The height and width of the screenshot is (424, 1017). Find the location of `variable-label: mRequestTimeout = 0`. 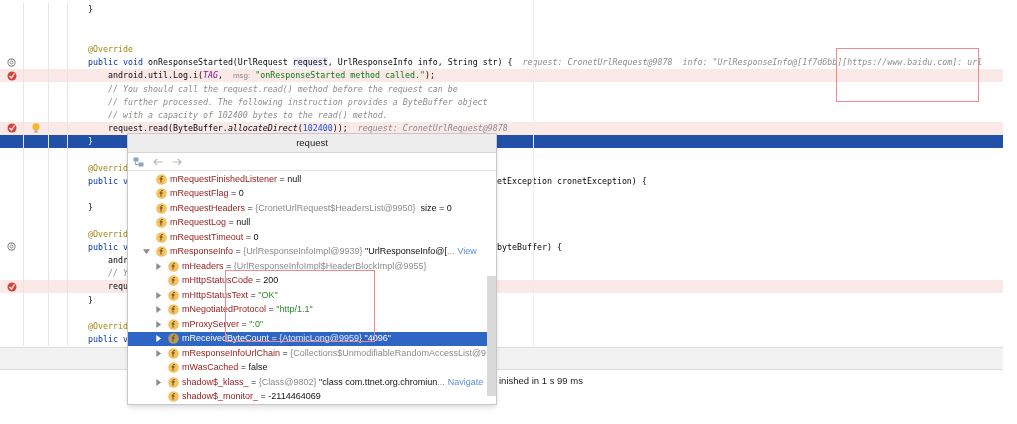

variable-label: mRequestTimeout = 0 is located at coordinates (214, 237).